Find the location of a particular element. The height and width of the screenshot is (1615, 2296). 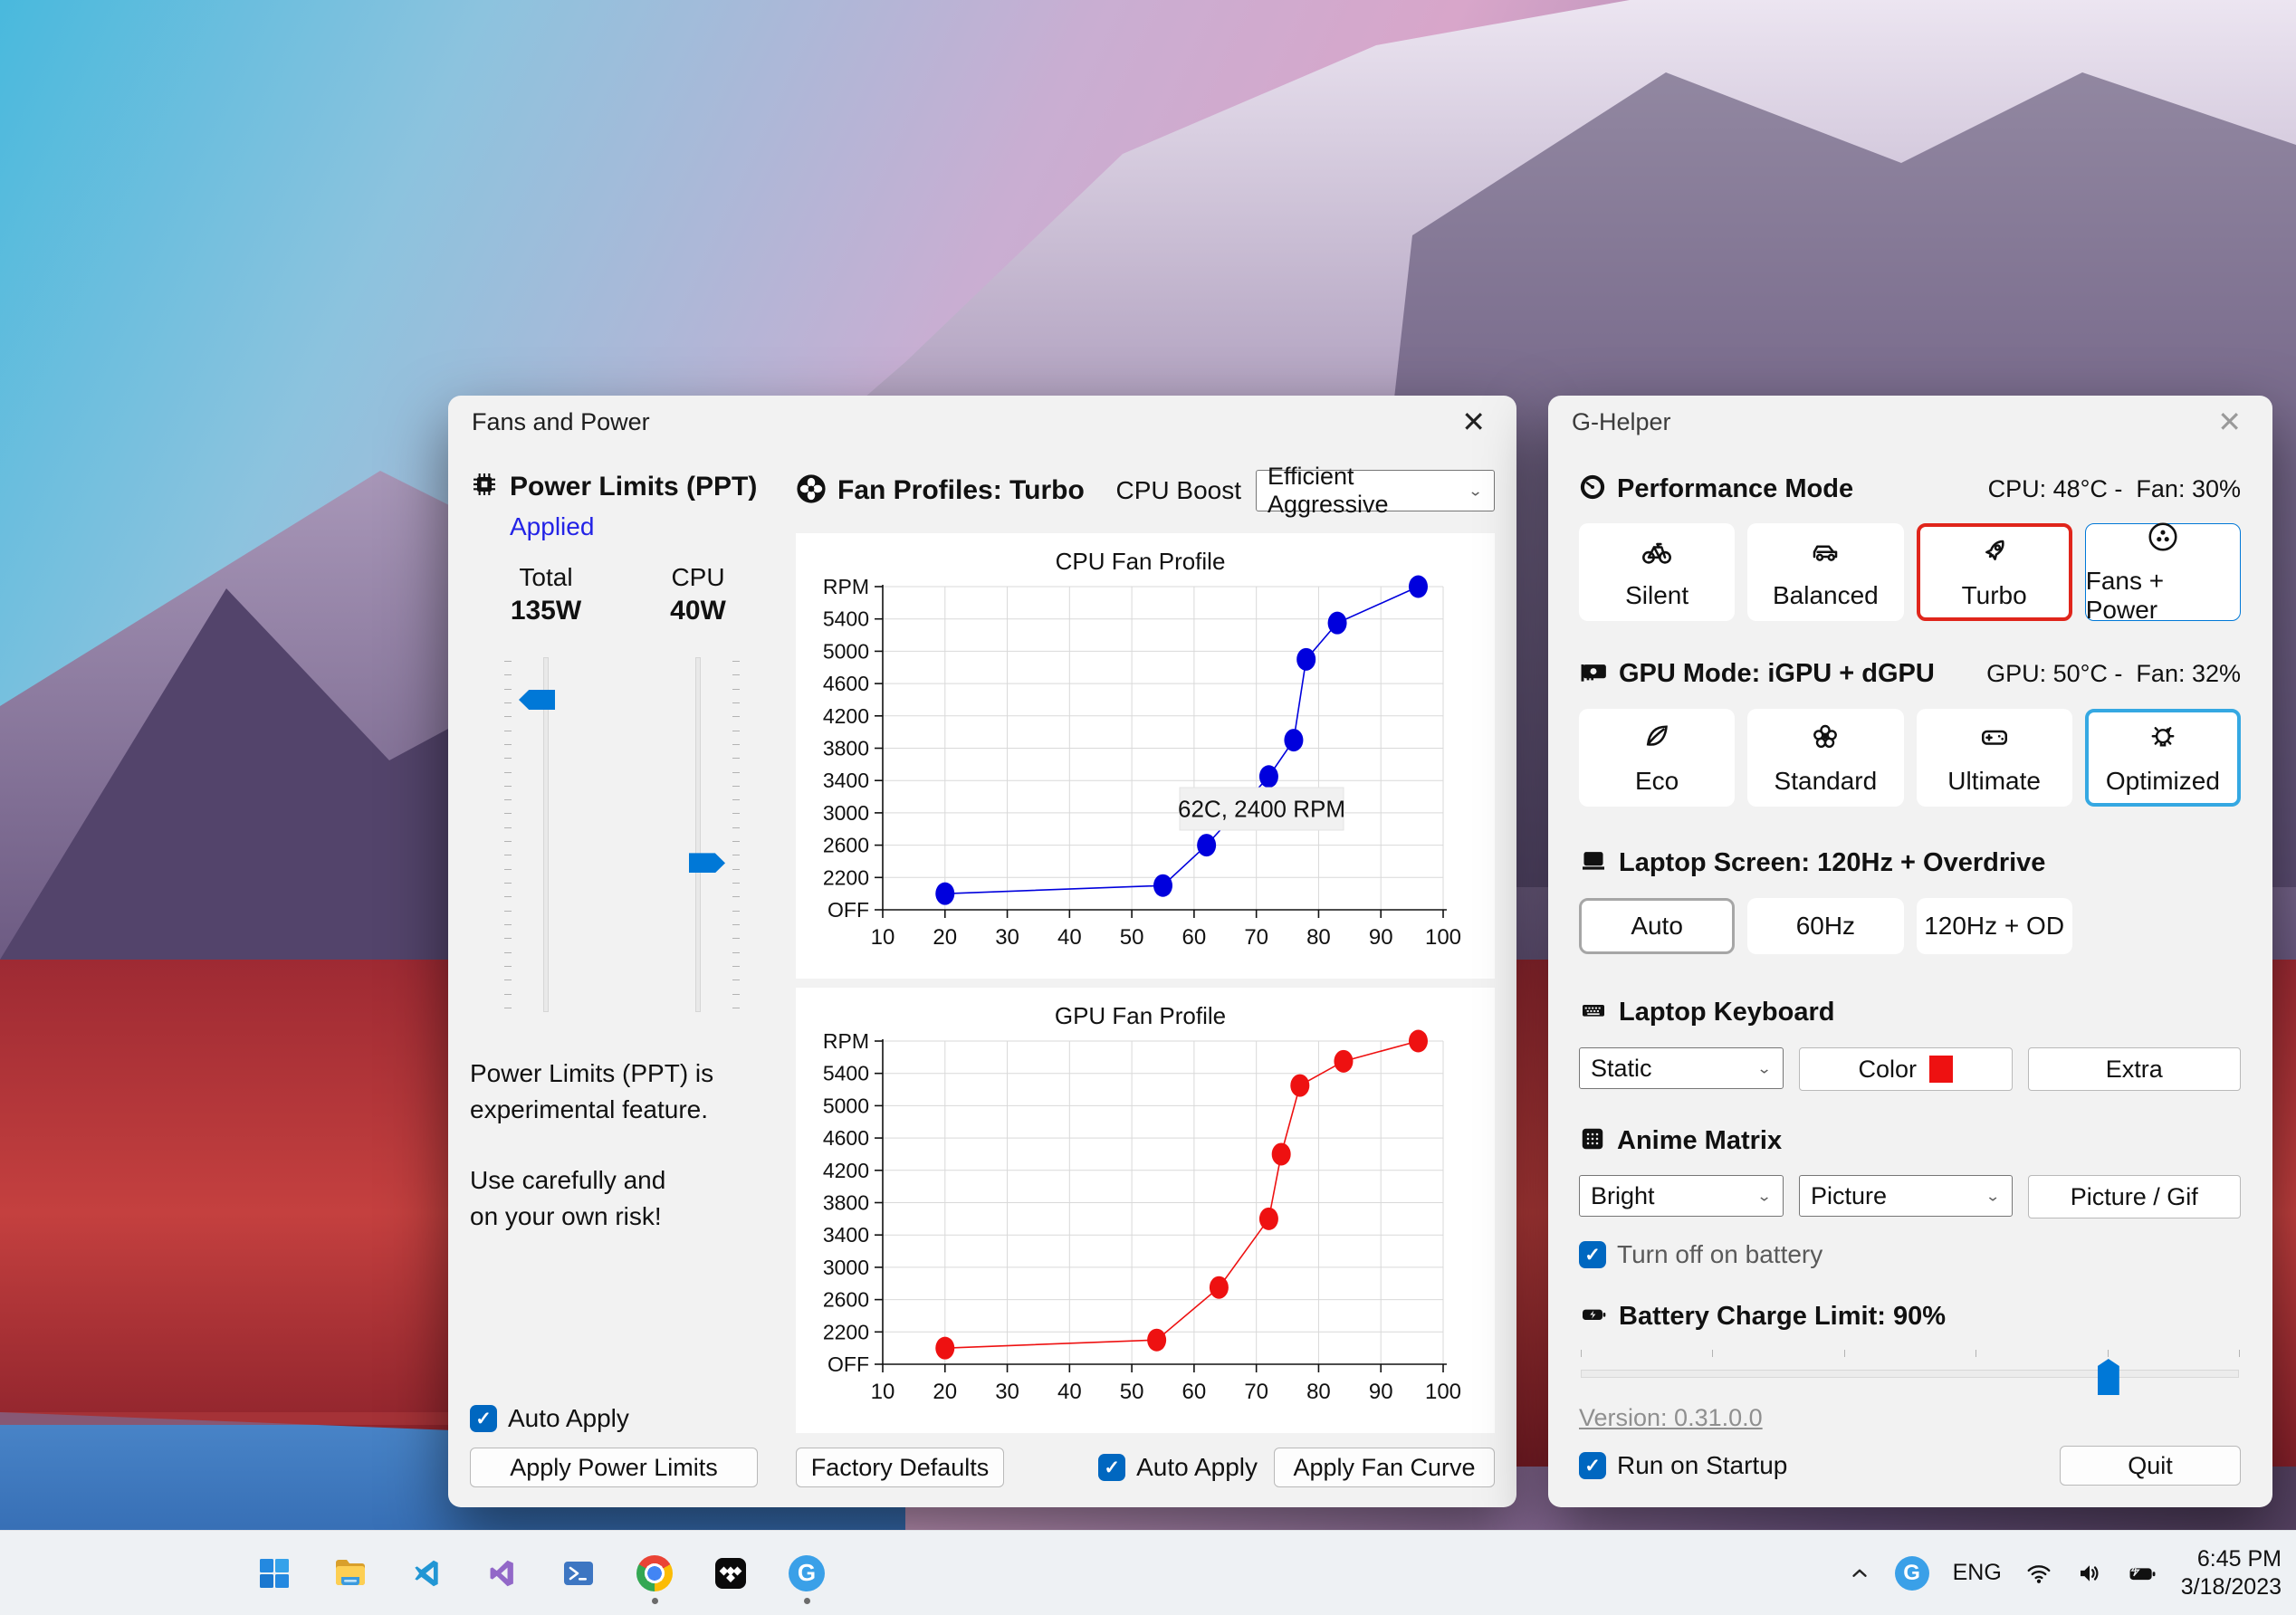

keyboard-mode-select: Static ⌄ is located at coordinates (1682, 1068).